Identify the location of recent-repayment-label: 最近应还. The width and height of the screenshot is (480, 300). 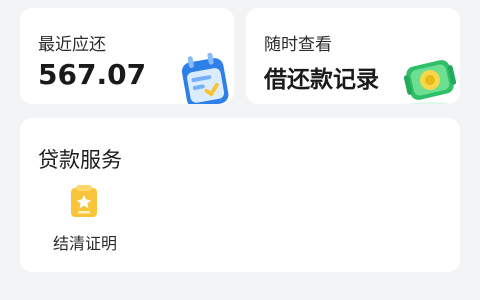
(72, 45).